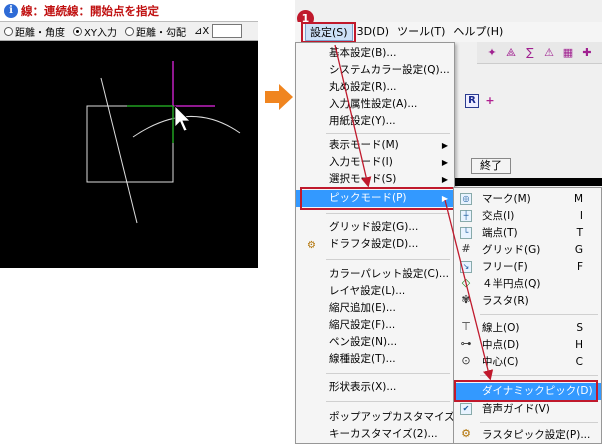 This screenshot has width=602, height=444. I want to click on pick-mode-highlight-frame, so click(378, 198).